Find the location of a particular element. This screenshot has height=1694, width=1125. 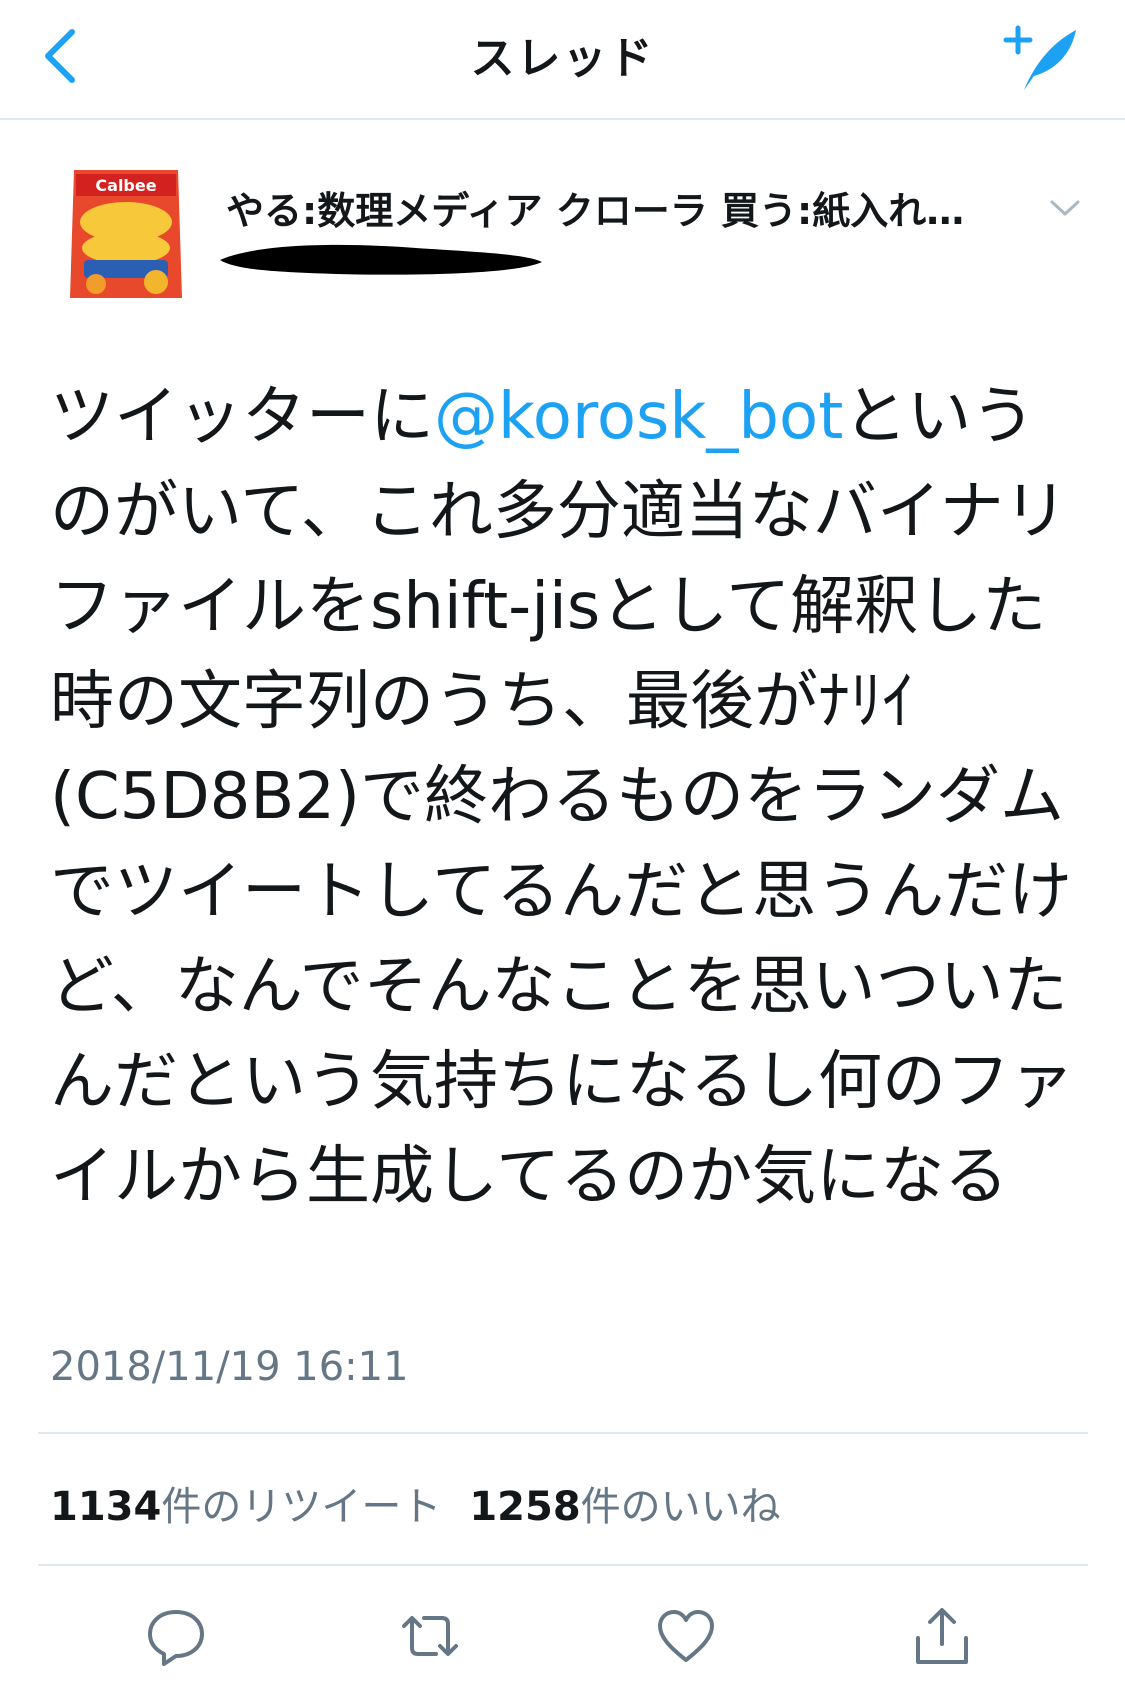

reply-icon is located at coordinates (176, 1636).